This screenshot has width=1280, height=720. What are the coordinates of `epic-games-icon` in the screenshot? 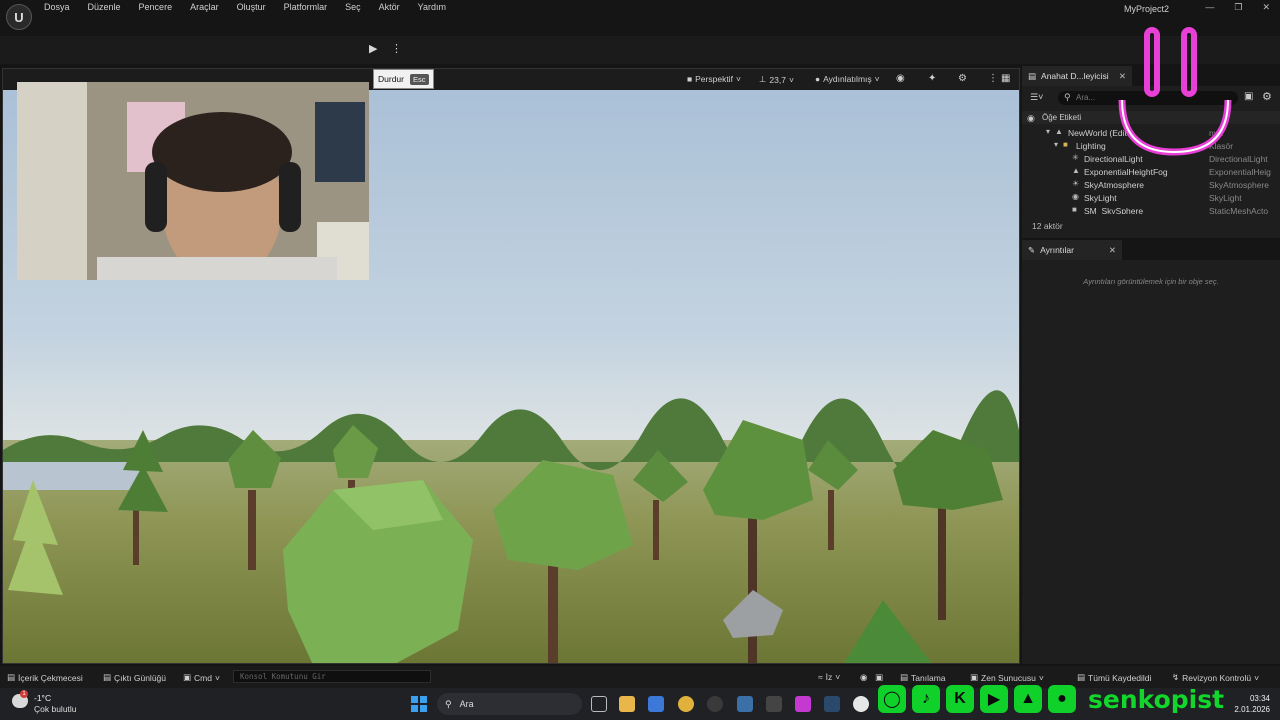 It's located at (774, 704).